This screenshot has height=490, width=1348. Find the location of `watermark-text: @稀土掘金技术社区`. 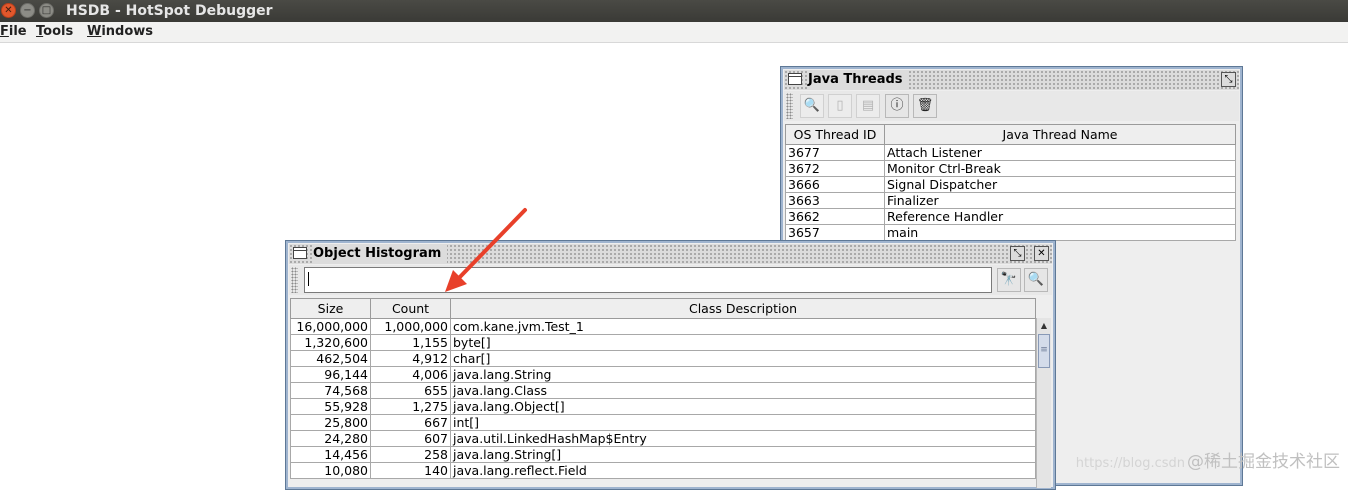

watermark-text: @稀土掘金技术社区 is located at coordinates (1263, 462).